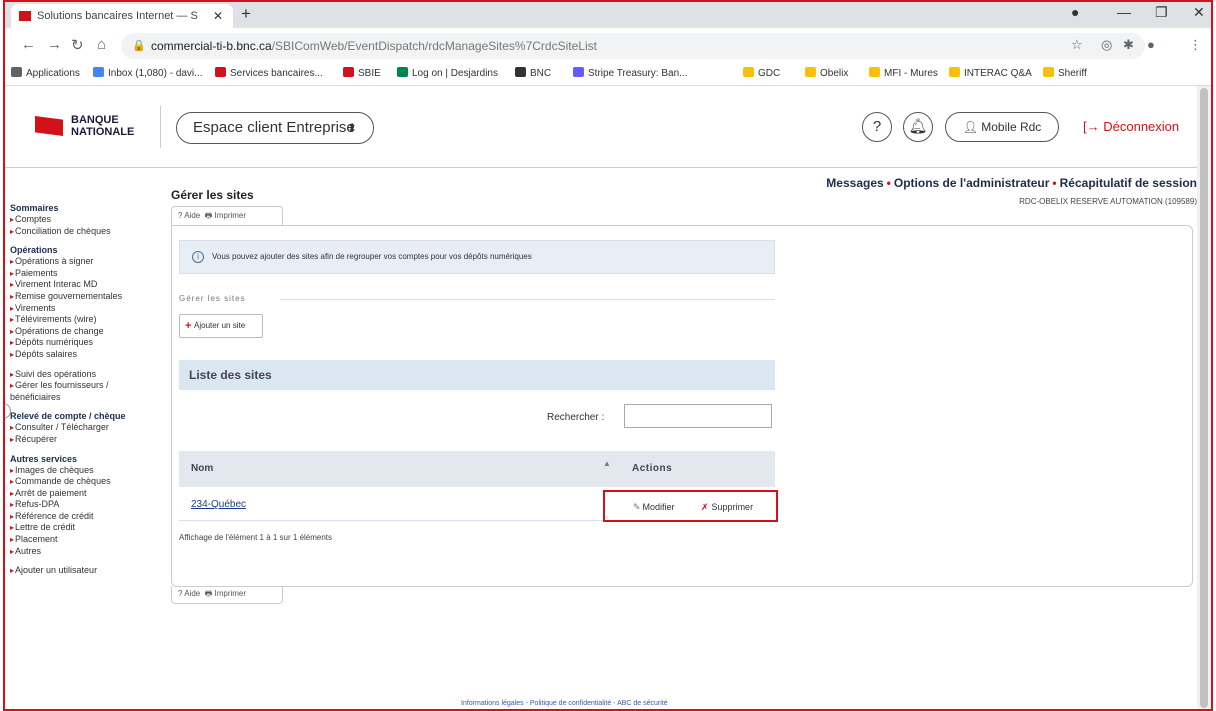 This screenshot has height=711, width=1216. I want to click on lock-icon: 🔒, so click(139, 46).